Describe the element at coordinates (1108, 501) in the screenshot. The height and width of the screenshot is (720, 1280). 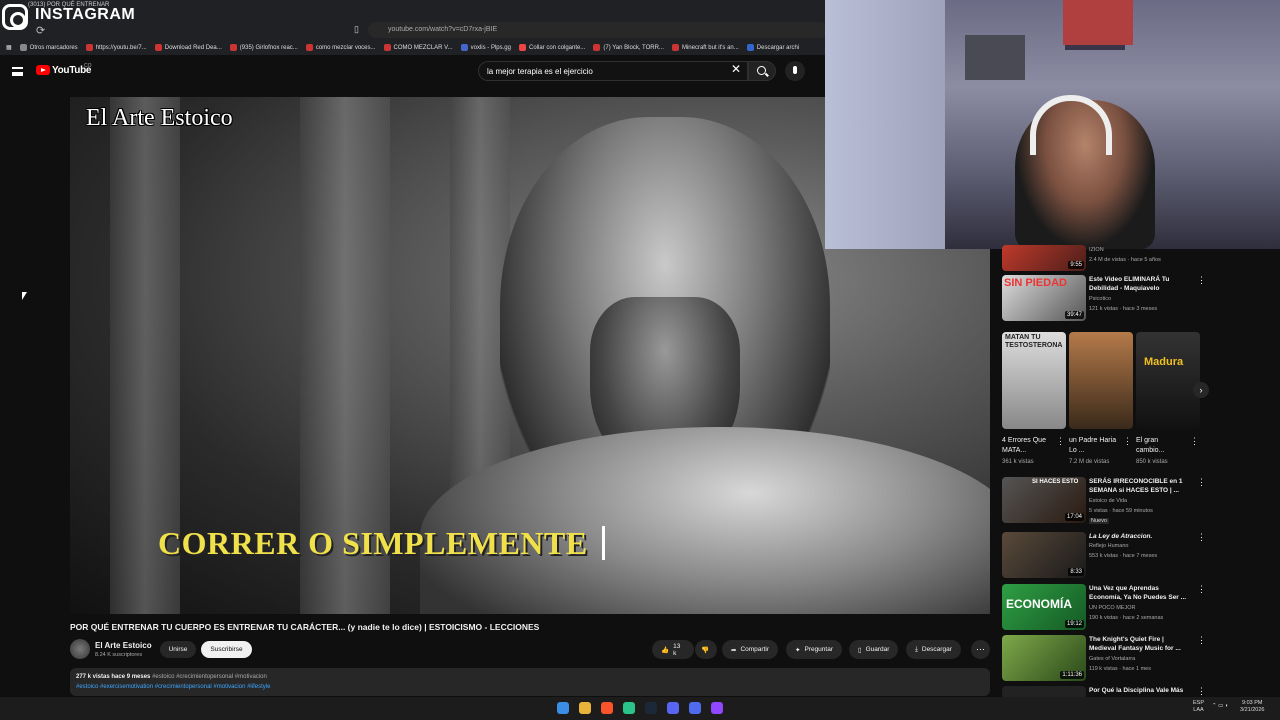
I see `channel-name: Estoico de Vida` at that location.